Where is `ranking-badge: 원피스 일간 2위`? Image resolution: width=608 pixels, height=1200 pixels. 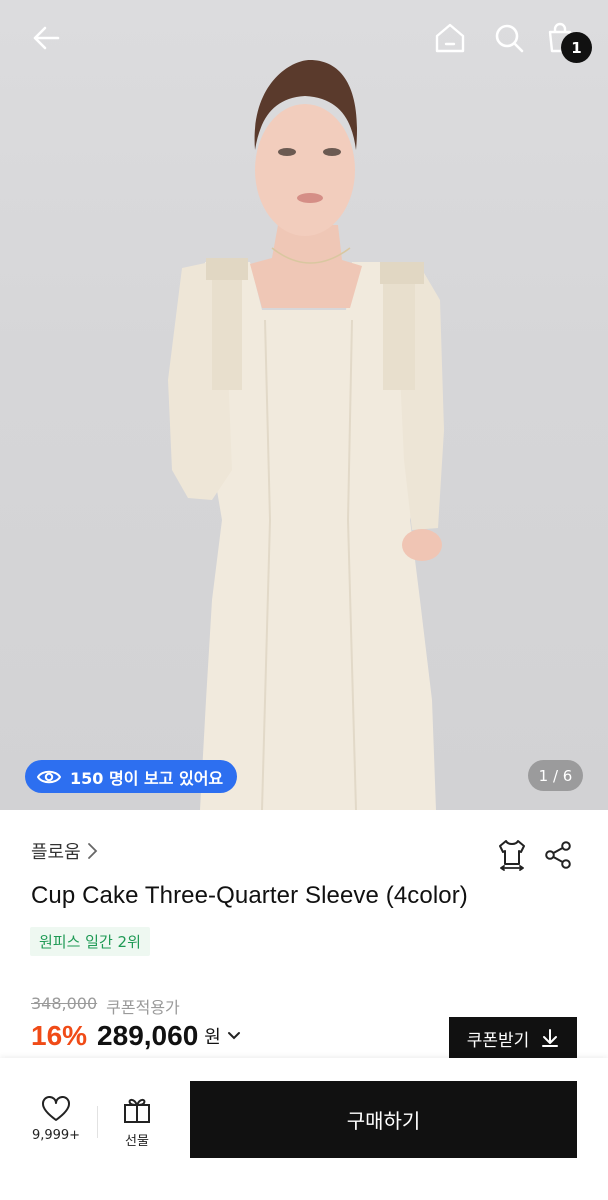 ranking-badge: 원피스 일간 2위 is located at coordinates (90, 941).